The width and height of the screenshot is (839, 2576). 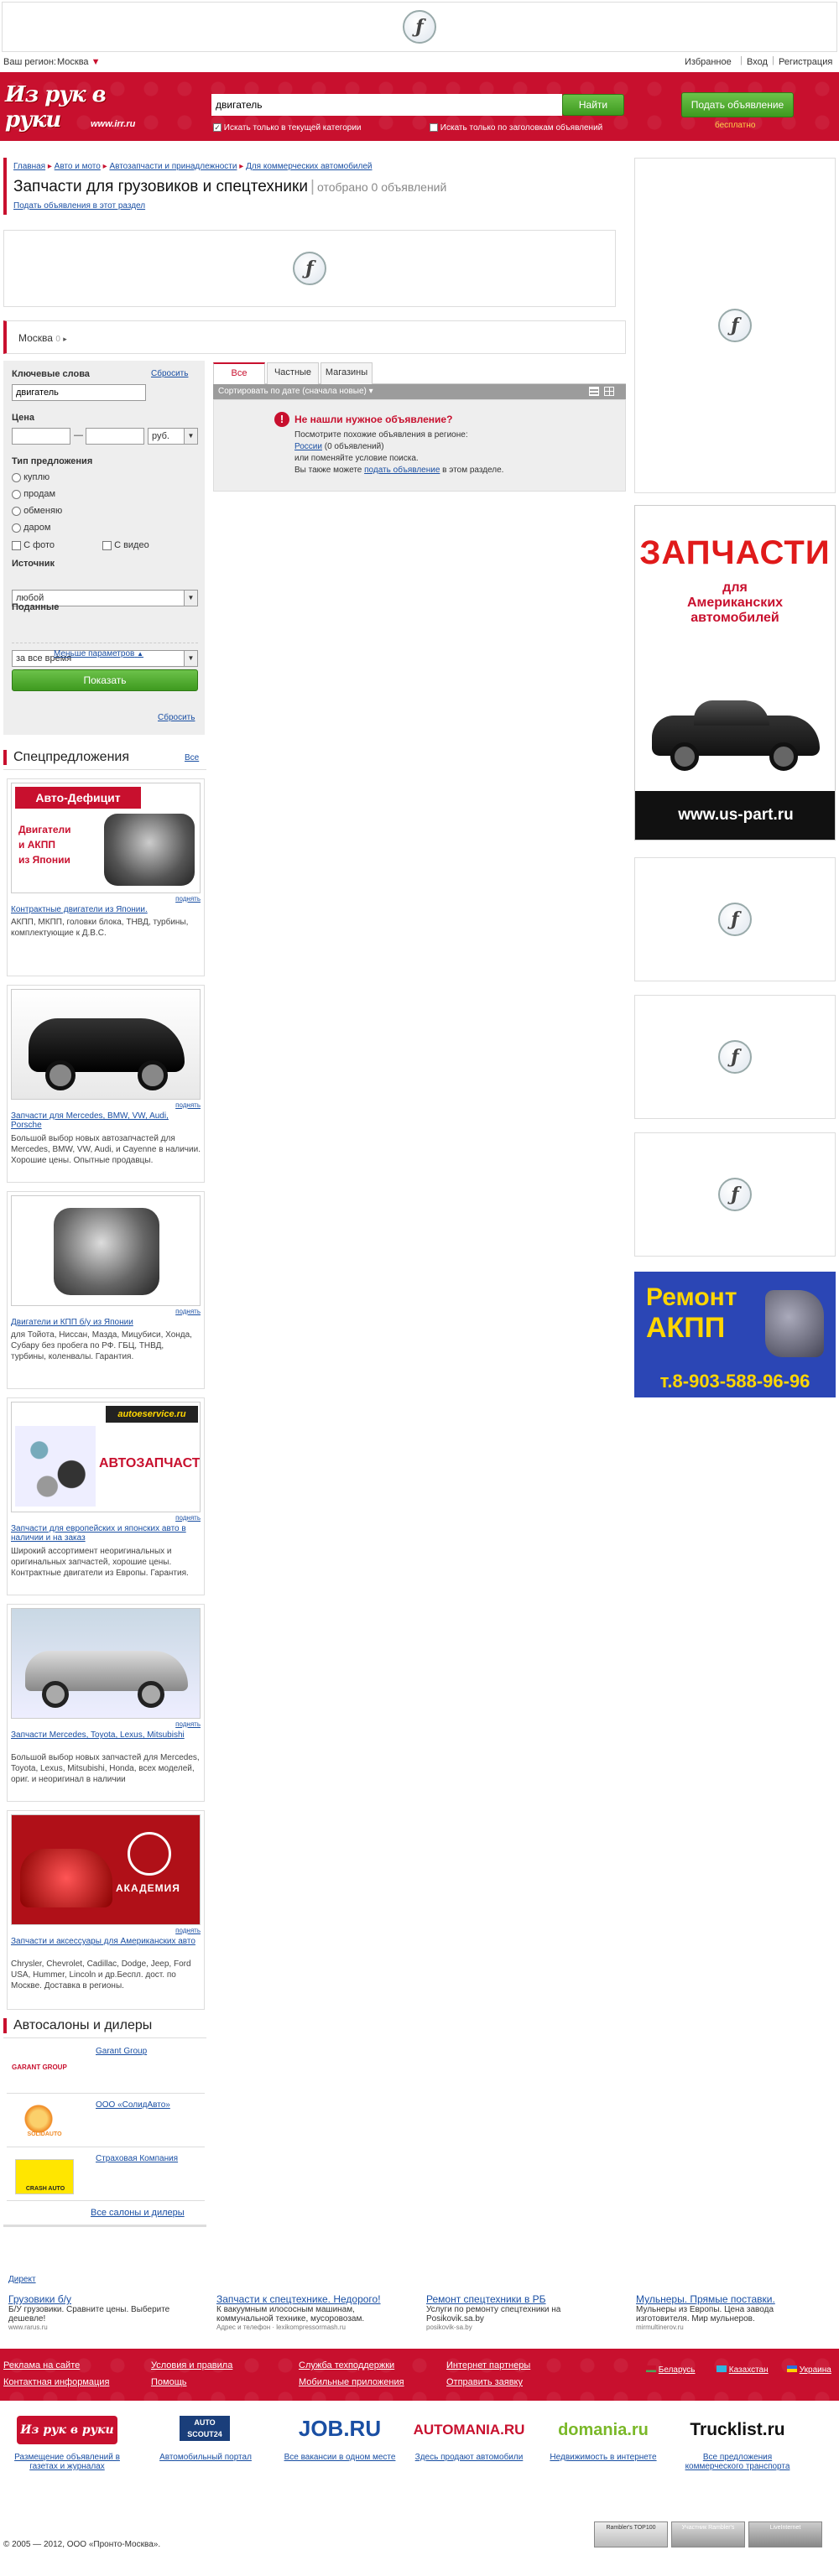 I want to click on breadcrumb-item: Авто и мото, so click(x=78, y=166).